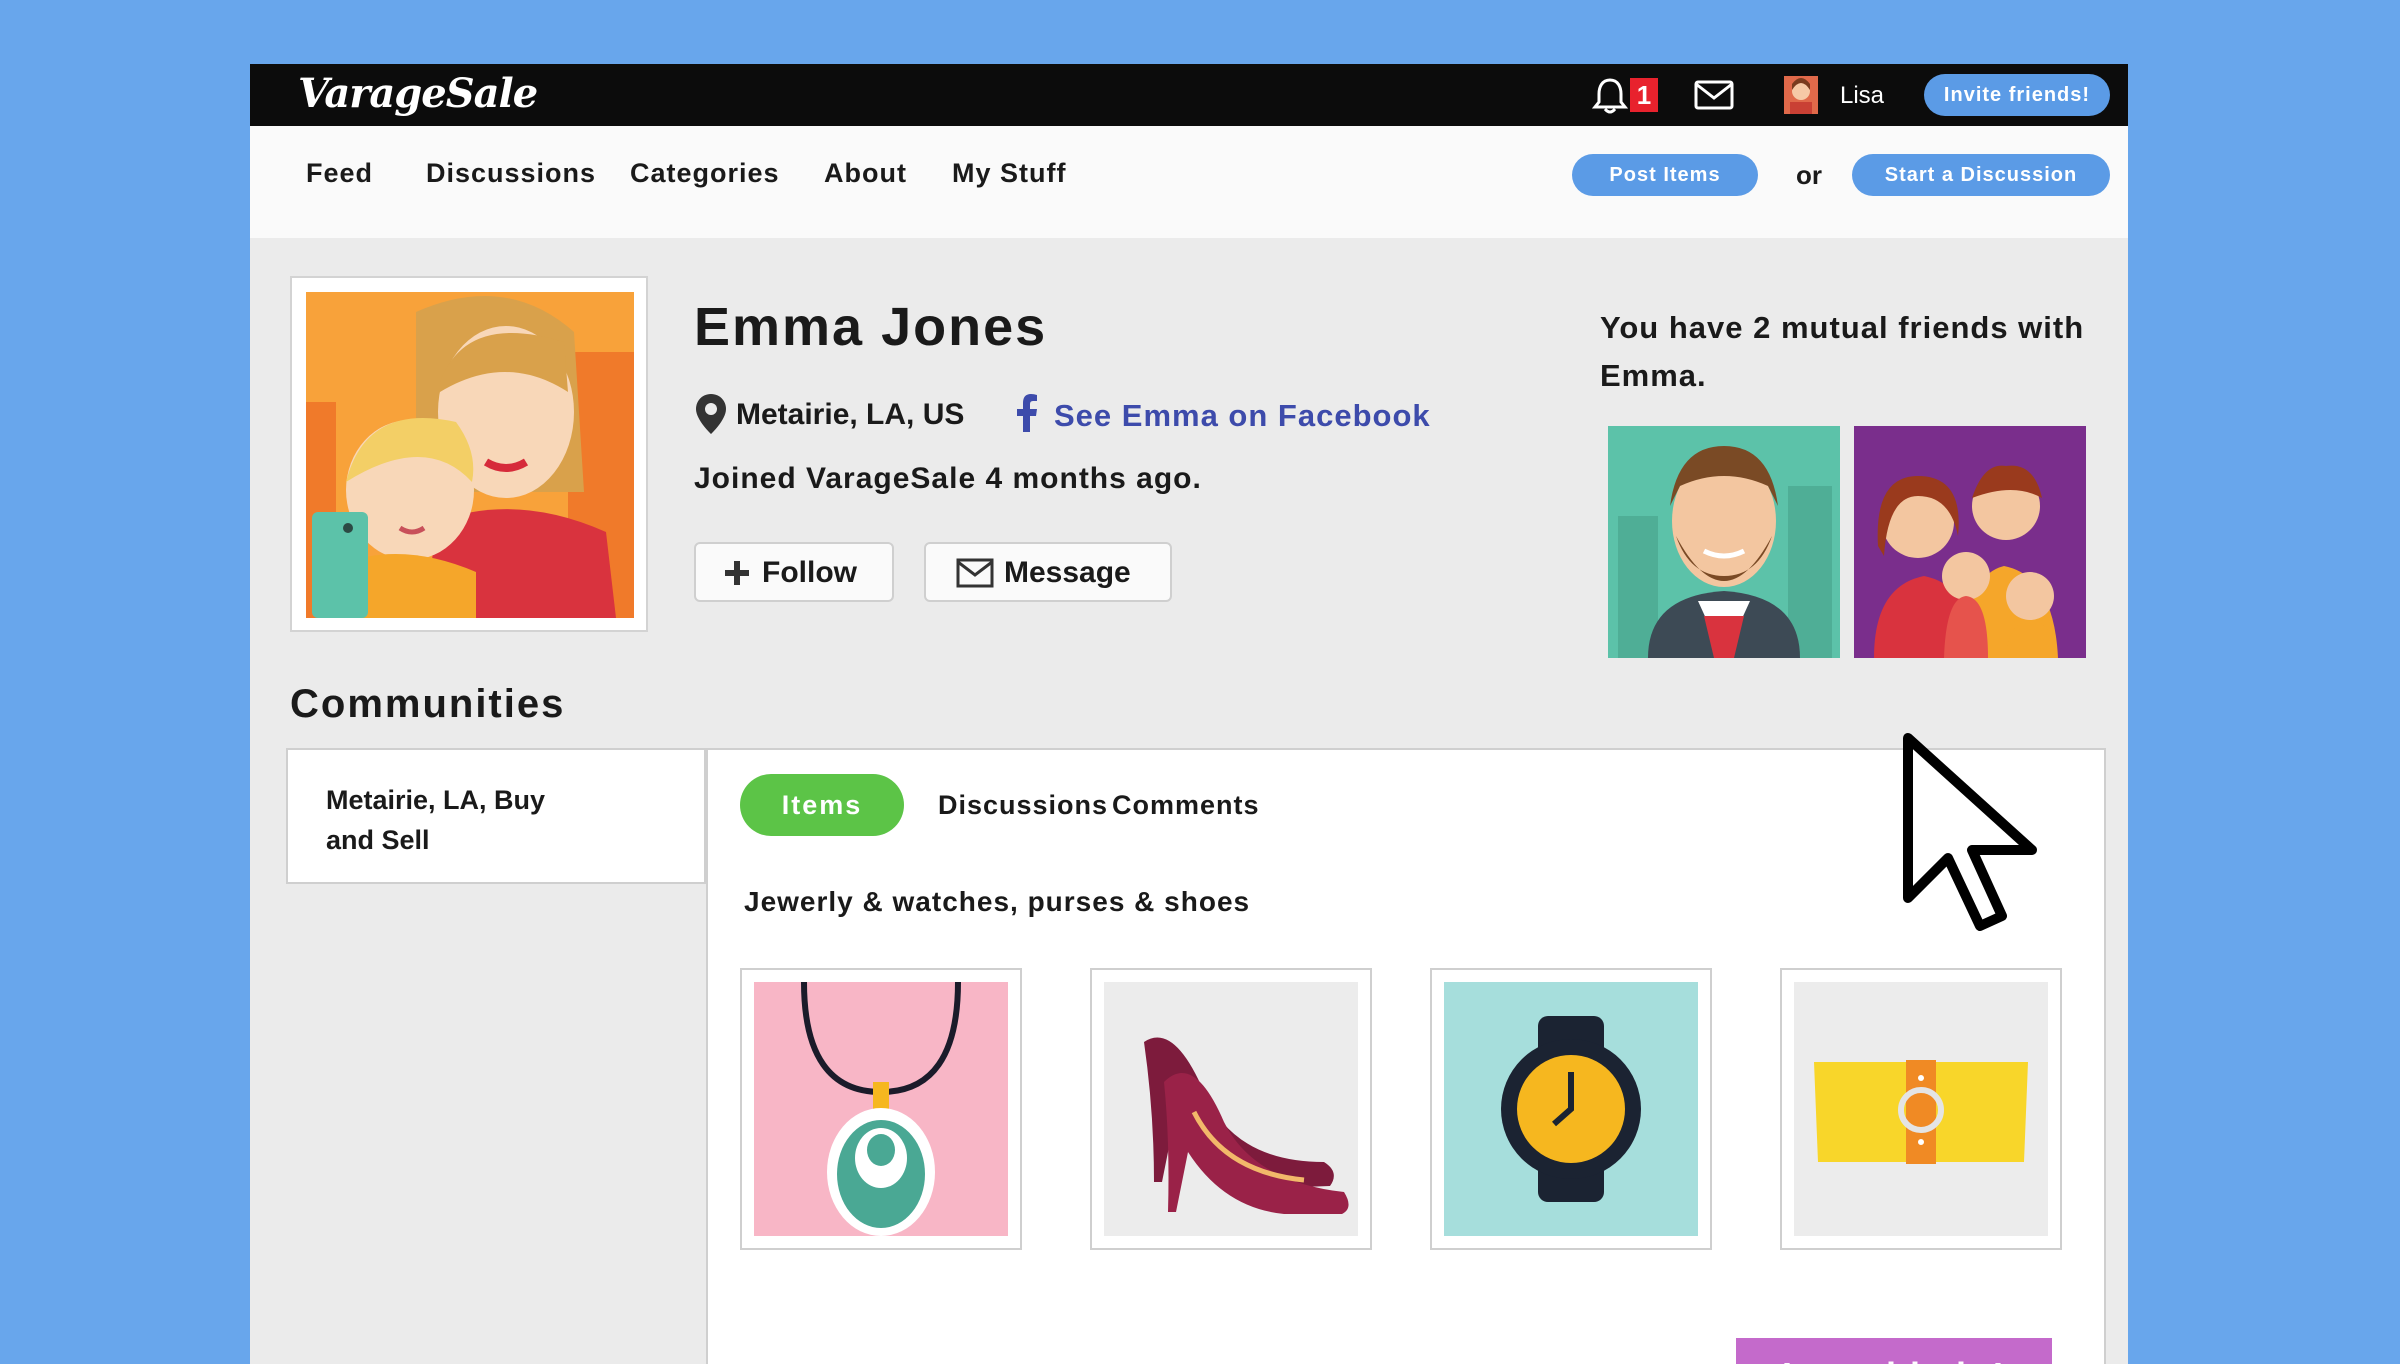 This screenshot has width=2400, height=1364. Describe the element at coordinates (436, 820) in the screenshot. I see `community-name: Metairie, LA, Buy and Sell` at that location.